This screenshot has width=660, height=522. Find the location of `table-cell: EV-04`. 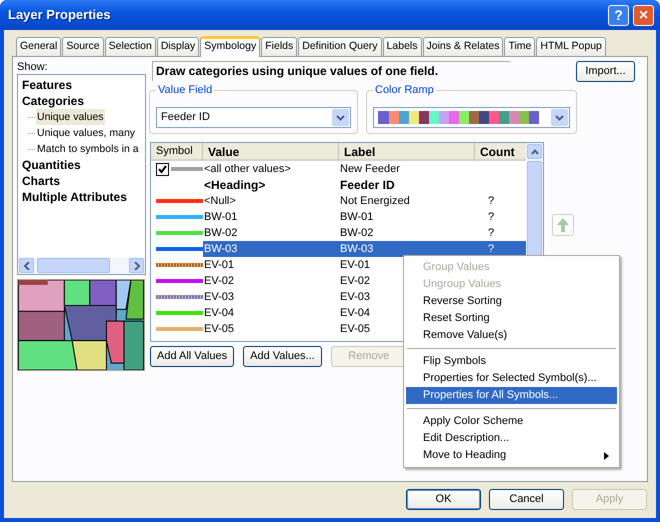

table-cell: EV-04 is located at coordinates (355, 313).